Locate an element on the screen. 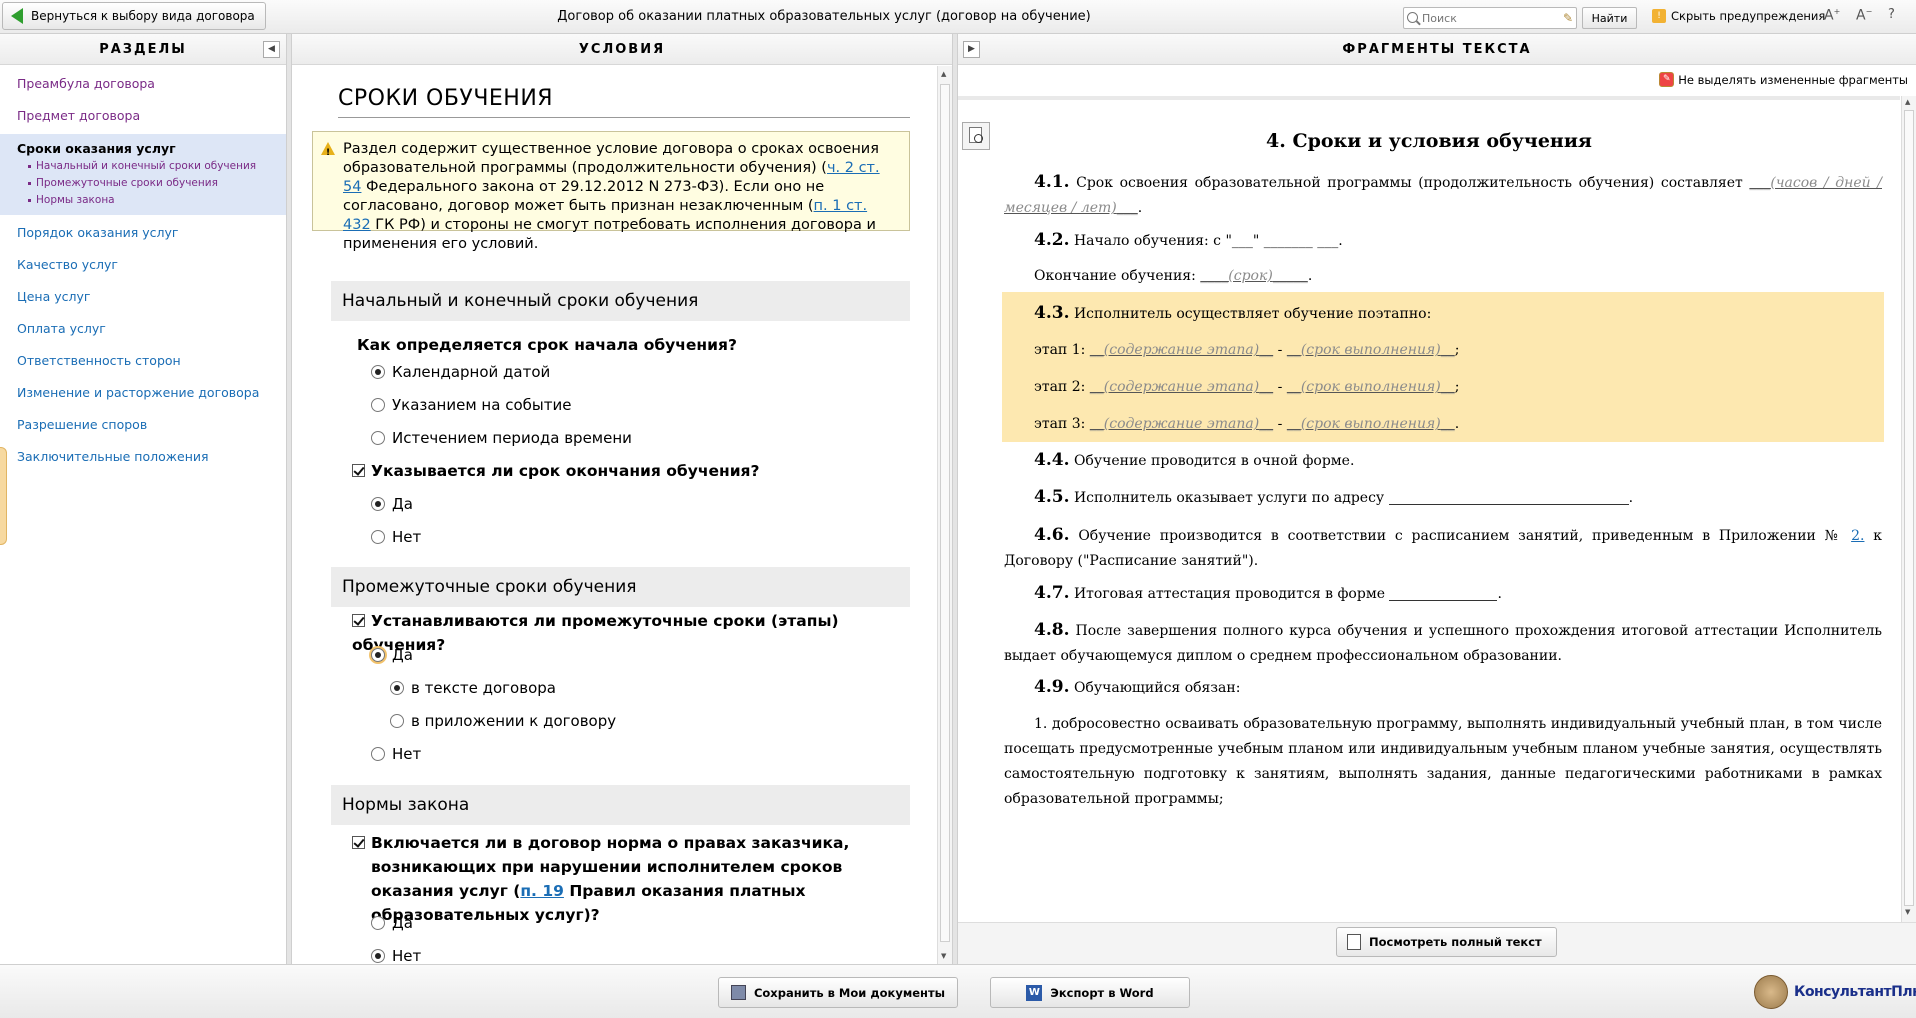  radio-calendar-date: Календарной датой is located at coordinates (460, 372).